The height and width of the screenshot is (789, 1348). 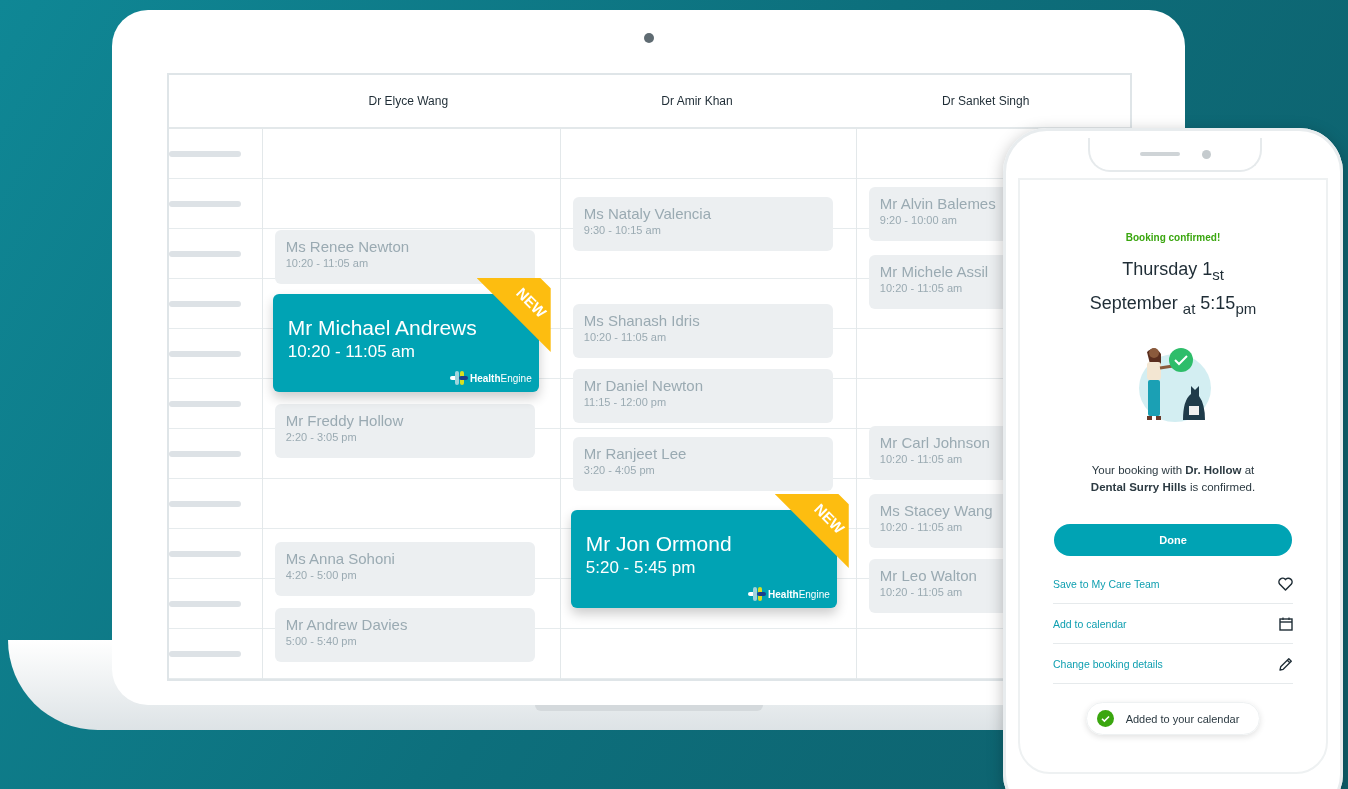 What do you see at coordinates (1173, 540) in the screenshot?
I see `done-button: Done` at bounding box center [1173, 540].